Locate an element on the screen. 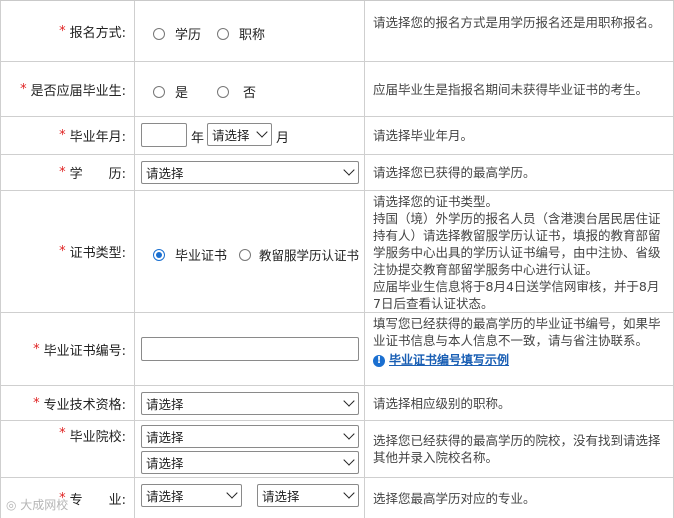 This screenshot has width=674, height=518. row-fresh-graduate: * 是否应届毕业生: 是 否 应届毕业生是指报名期间未获得毕业证书的考生。 is located at coordinates (337, 89).